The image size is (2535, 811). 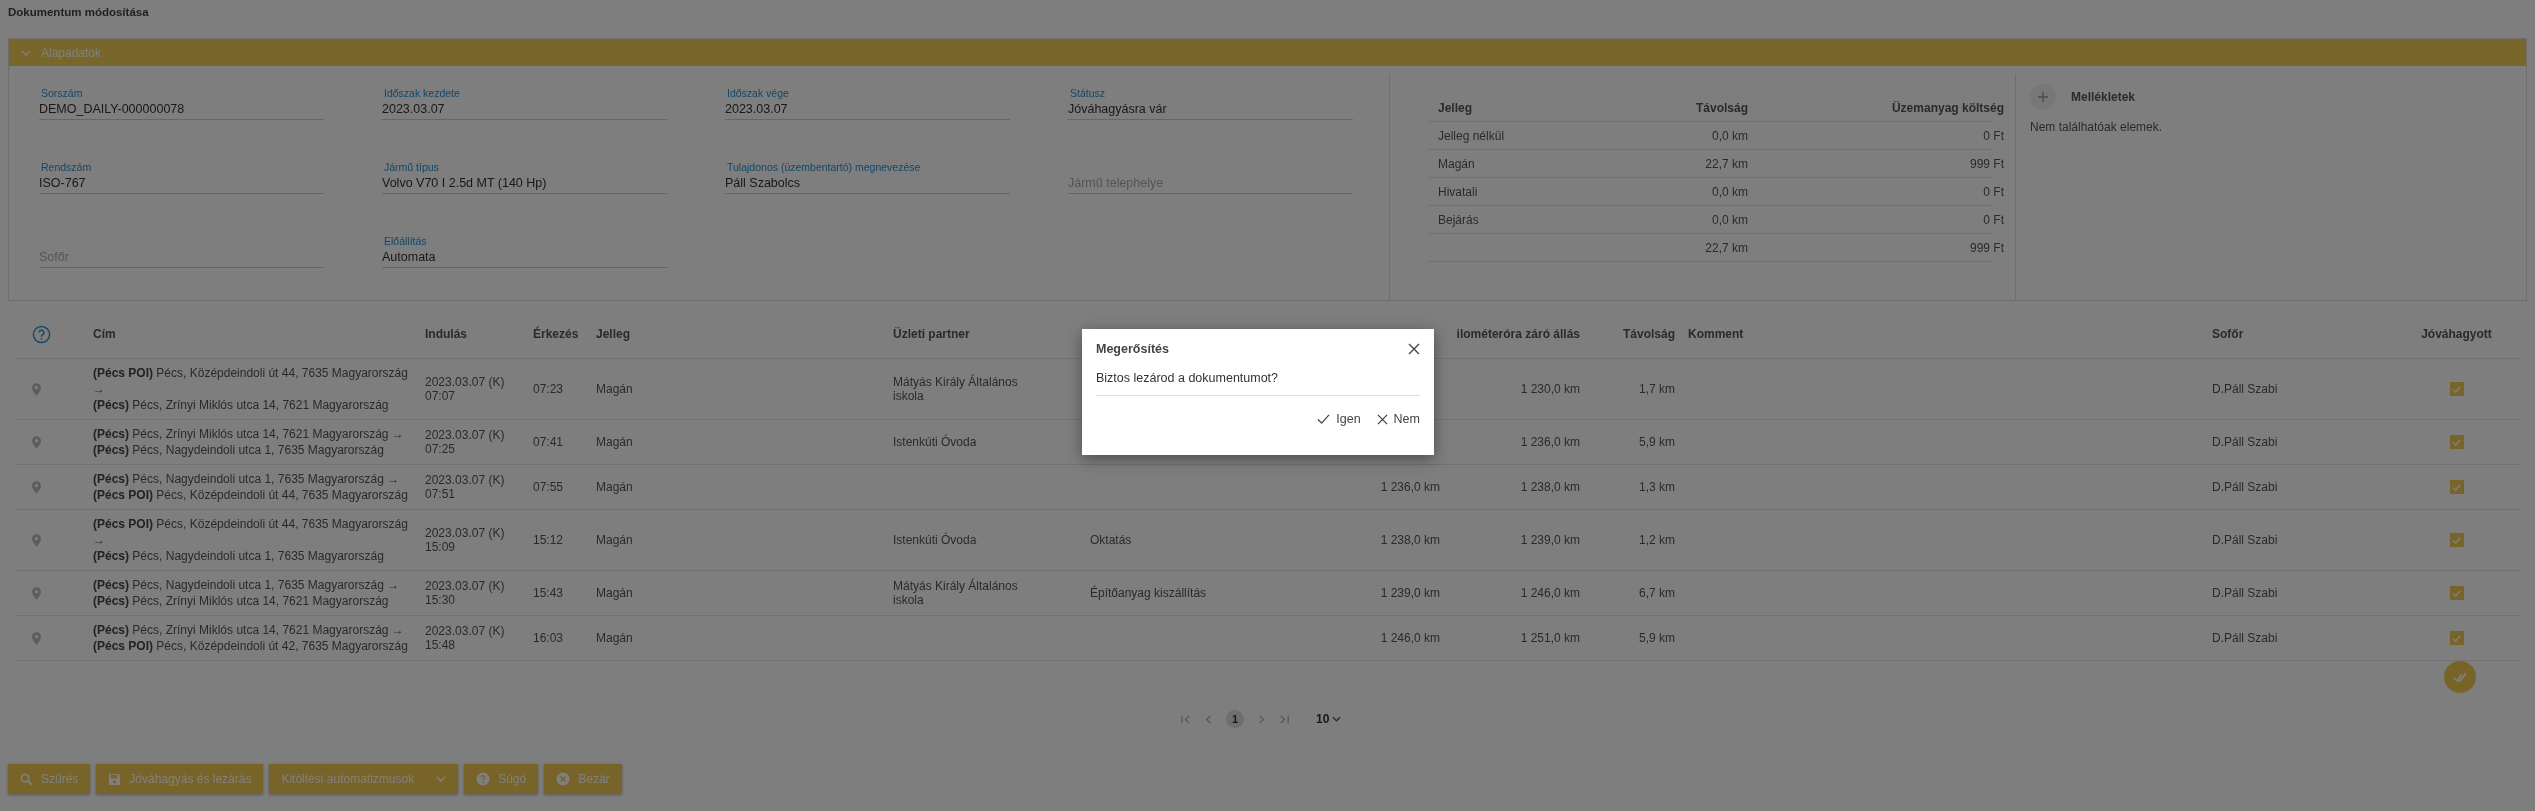 I want to click on column-header: Indulás, so click(x=446, y=334).